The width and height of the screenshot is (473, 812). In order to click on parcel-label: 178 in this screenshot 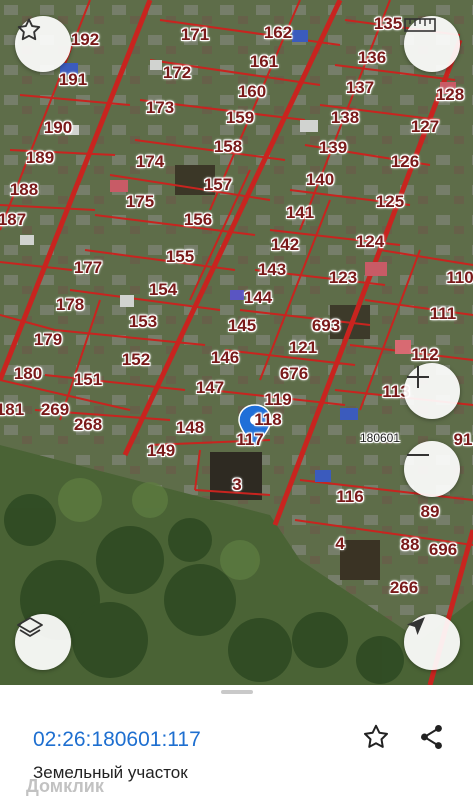, I will do `click(70, 305)`.